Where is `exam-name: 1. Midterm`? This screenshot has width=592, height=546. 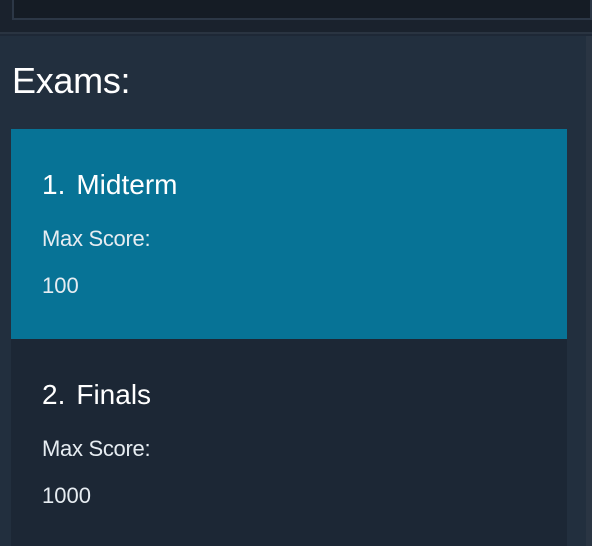
exam-name: 1. Midterm is located at coordinates (109, 185).